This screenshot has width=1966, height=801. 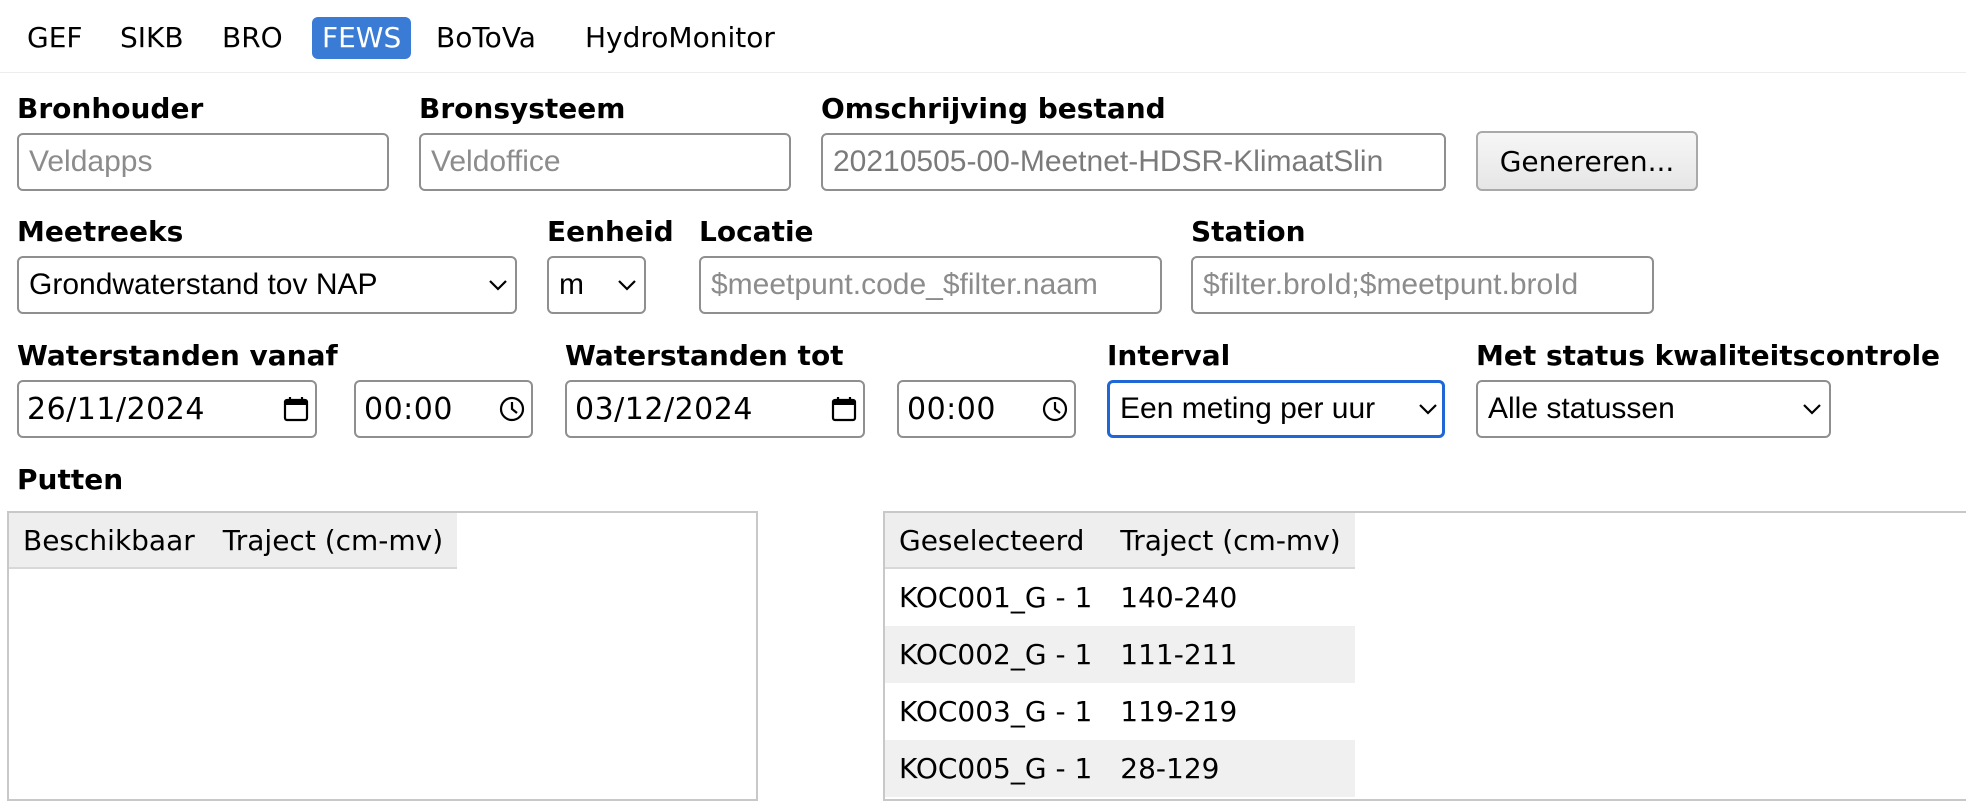 I want to click on tot-time-input: 00:00, so click(x=986, y=409).